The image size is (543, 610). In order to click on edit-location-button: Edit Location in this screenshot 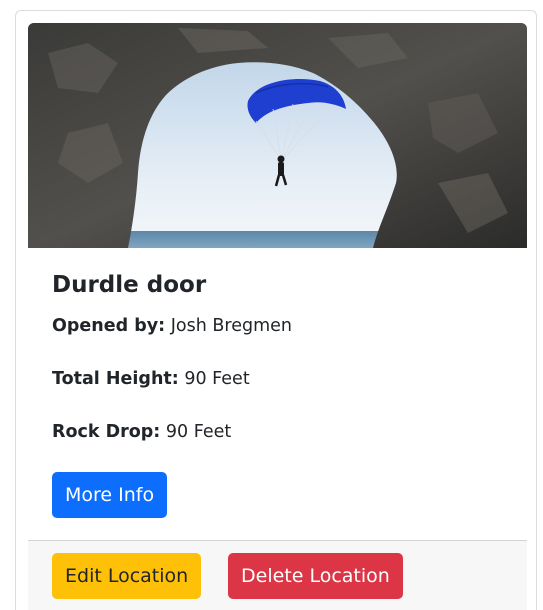, I will do `click(127, 576)`.